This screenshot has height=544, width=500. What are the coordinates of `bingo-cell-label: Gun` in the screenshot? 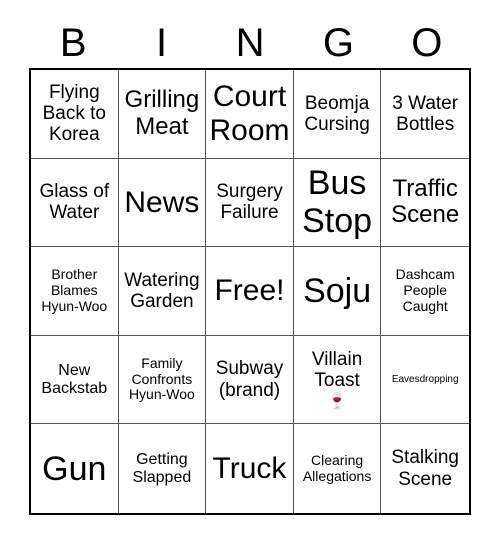 It's located at (74, 468).